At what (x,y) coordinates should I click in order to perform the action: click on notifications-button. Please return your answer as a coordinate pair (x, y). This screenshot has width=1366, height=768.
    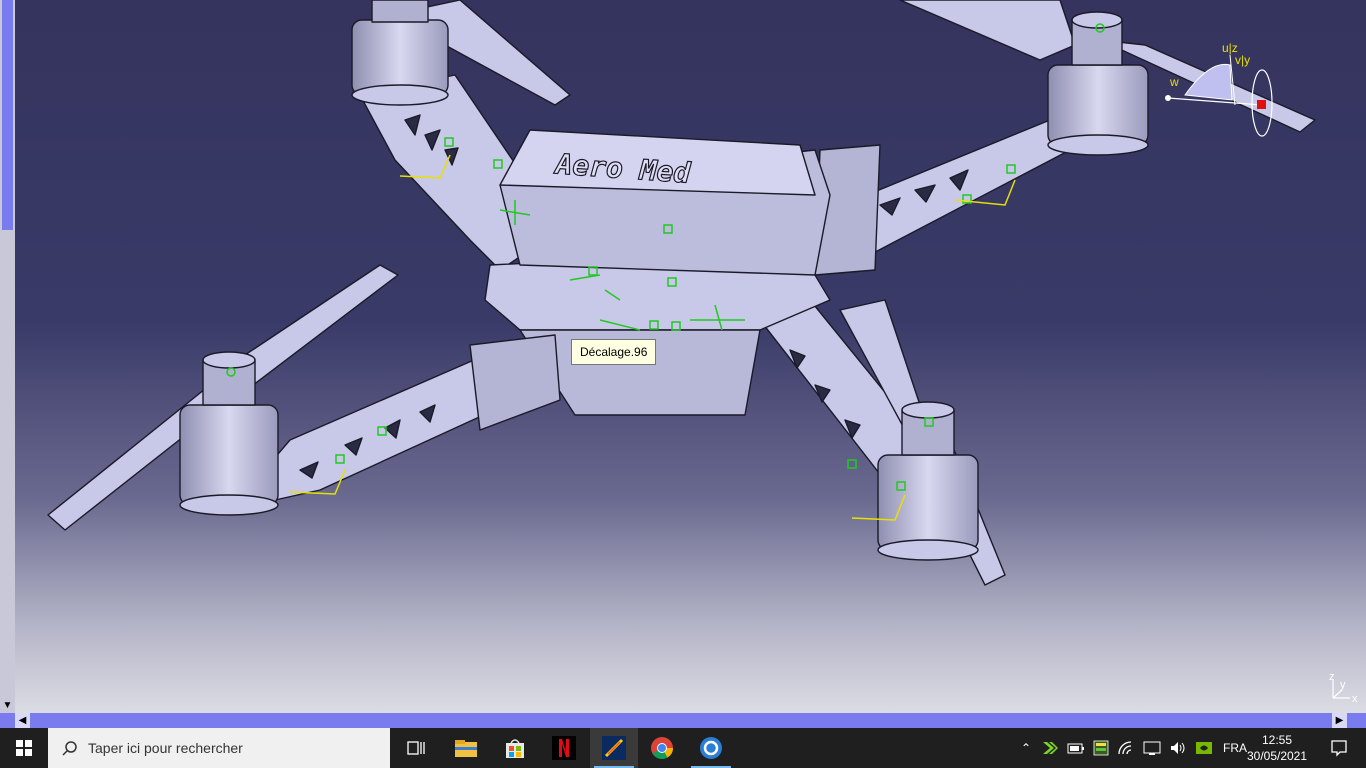
    Looking at the image, I should click on (1339, 748).